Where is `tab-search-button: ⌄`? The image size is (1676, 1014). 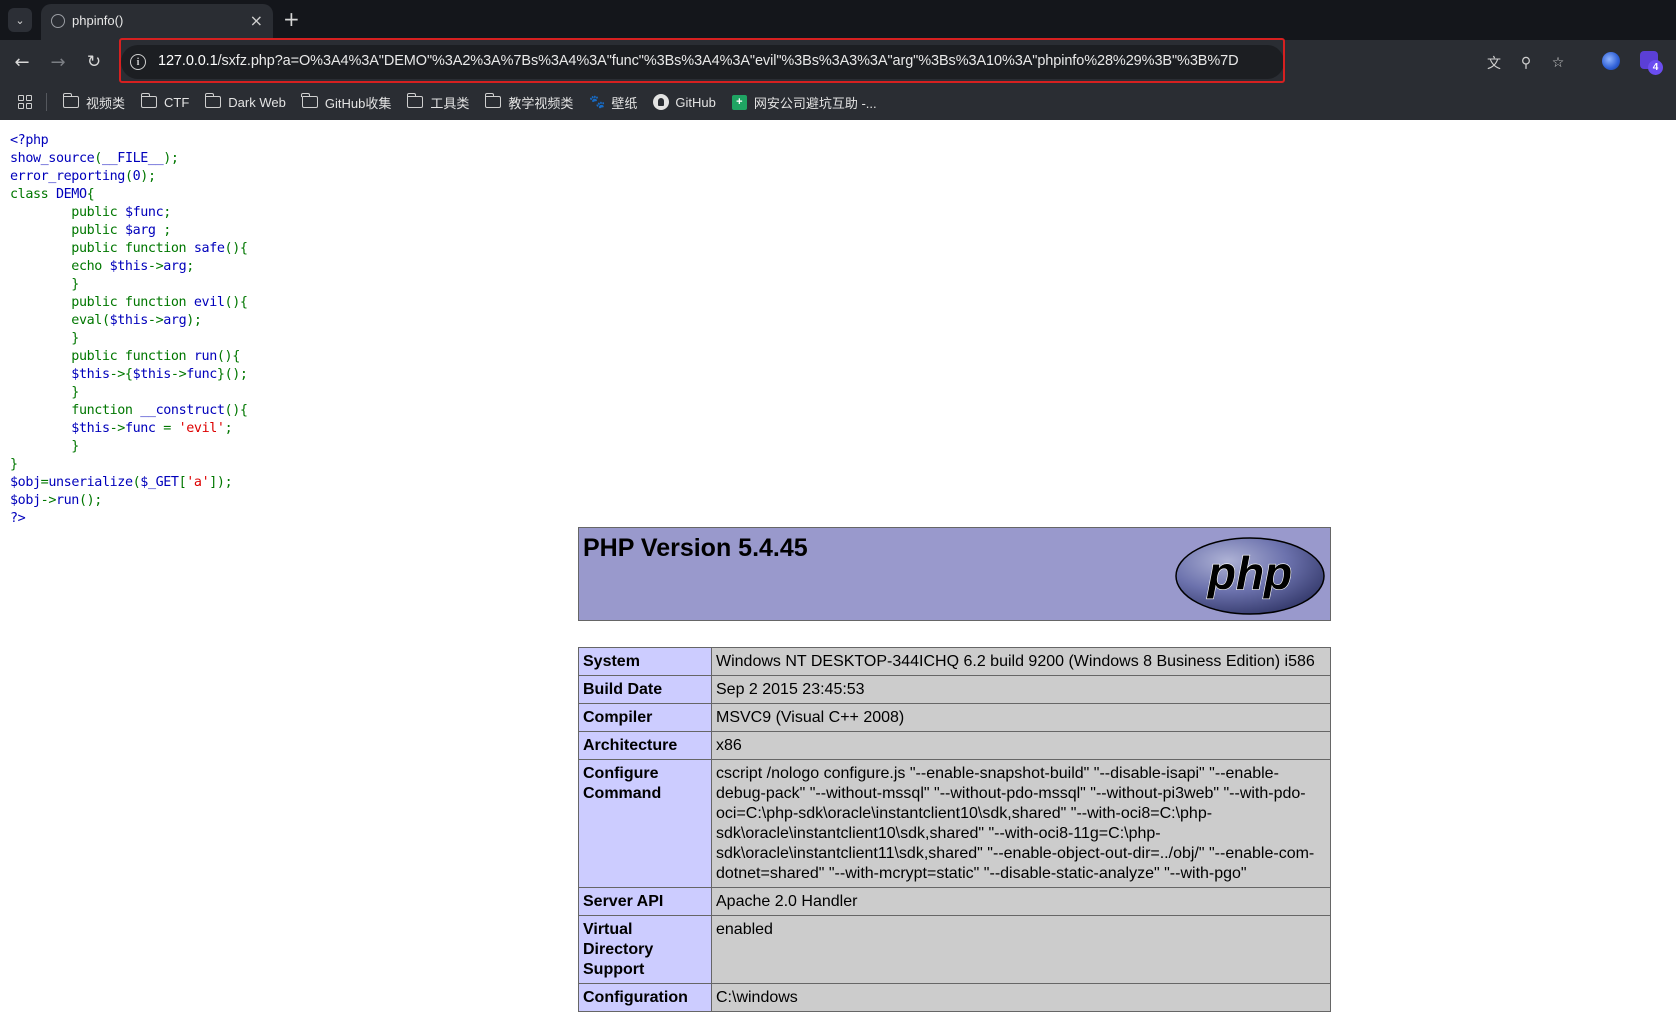
tab-search-button: ⌄ is located at coordinates (20, 20).